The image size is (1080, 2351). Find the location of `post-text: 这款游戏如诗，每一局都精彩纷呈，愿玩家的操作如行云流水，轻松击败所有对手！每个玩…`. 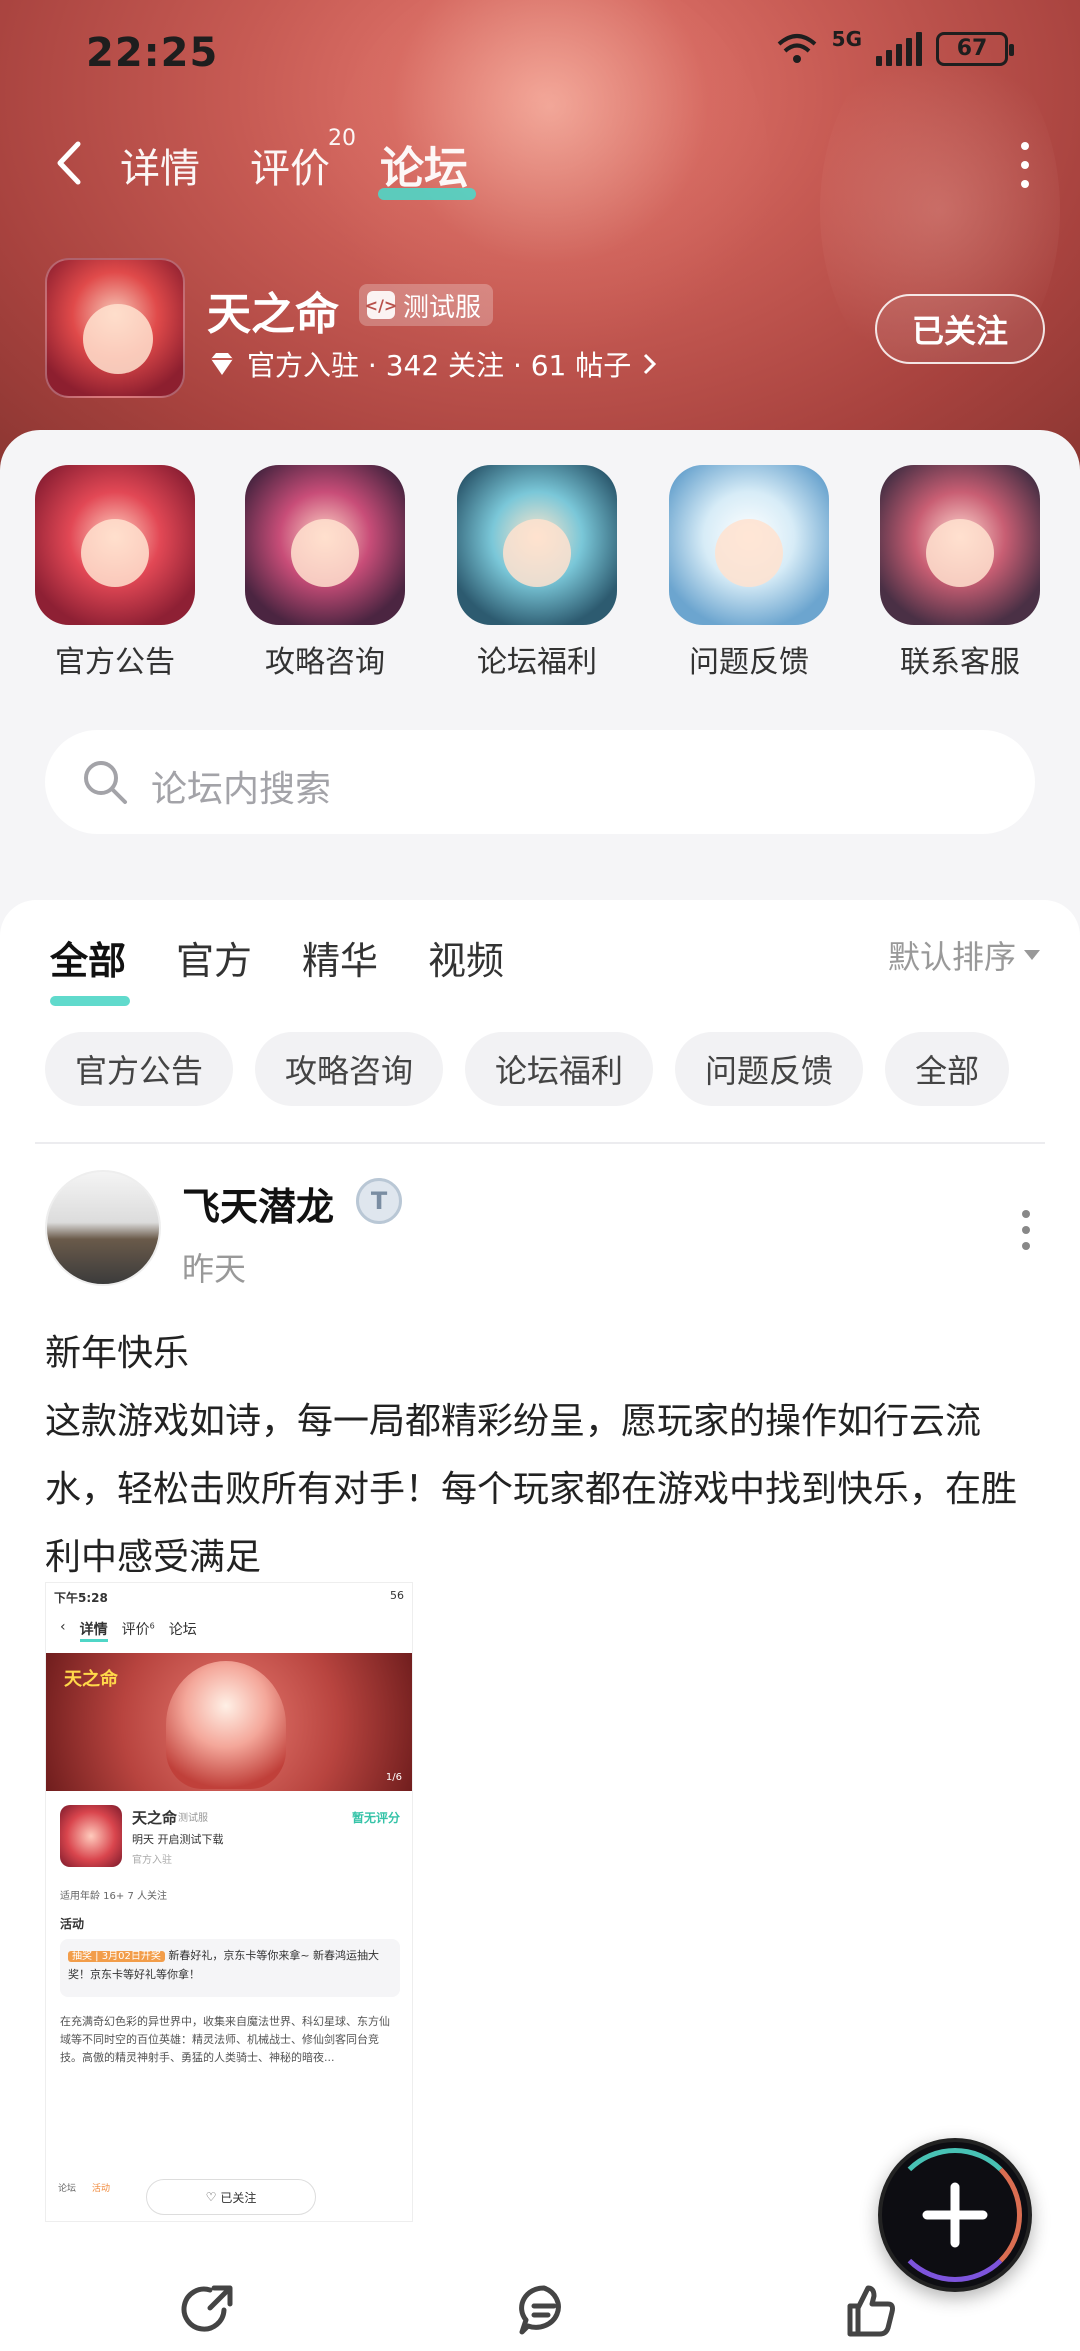

post-text: 这款游戏如诗，每一局都精彩纷呈，愿玩家的操作如行云流水，轻松击败所有对手！每个玩… is located at coordinates (531, 1489).